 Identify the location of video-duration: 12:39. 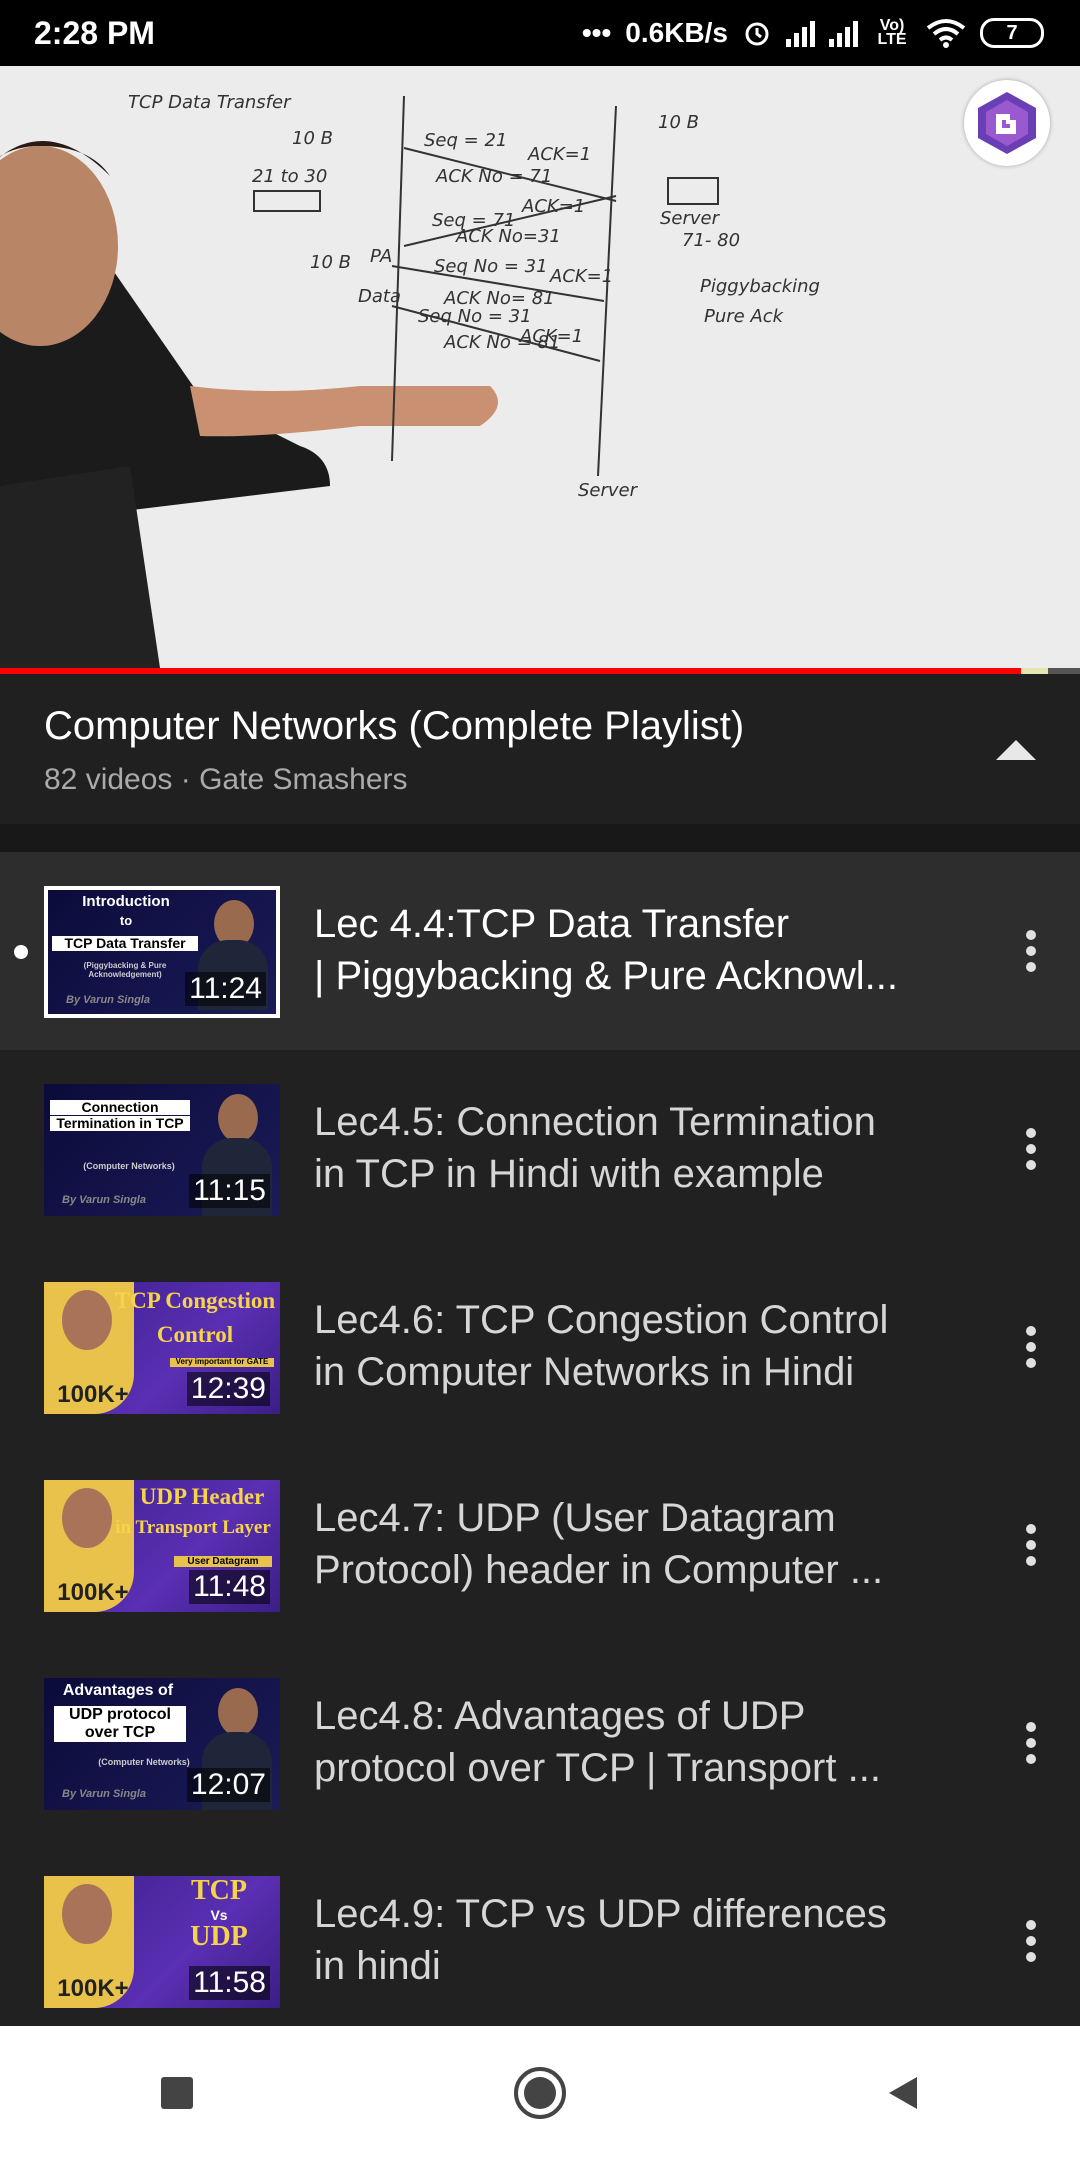
(228, 1389).